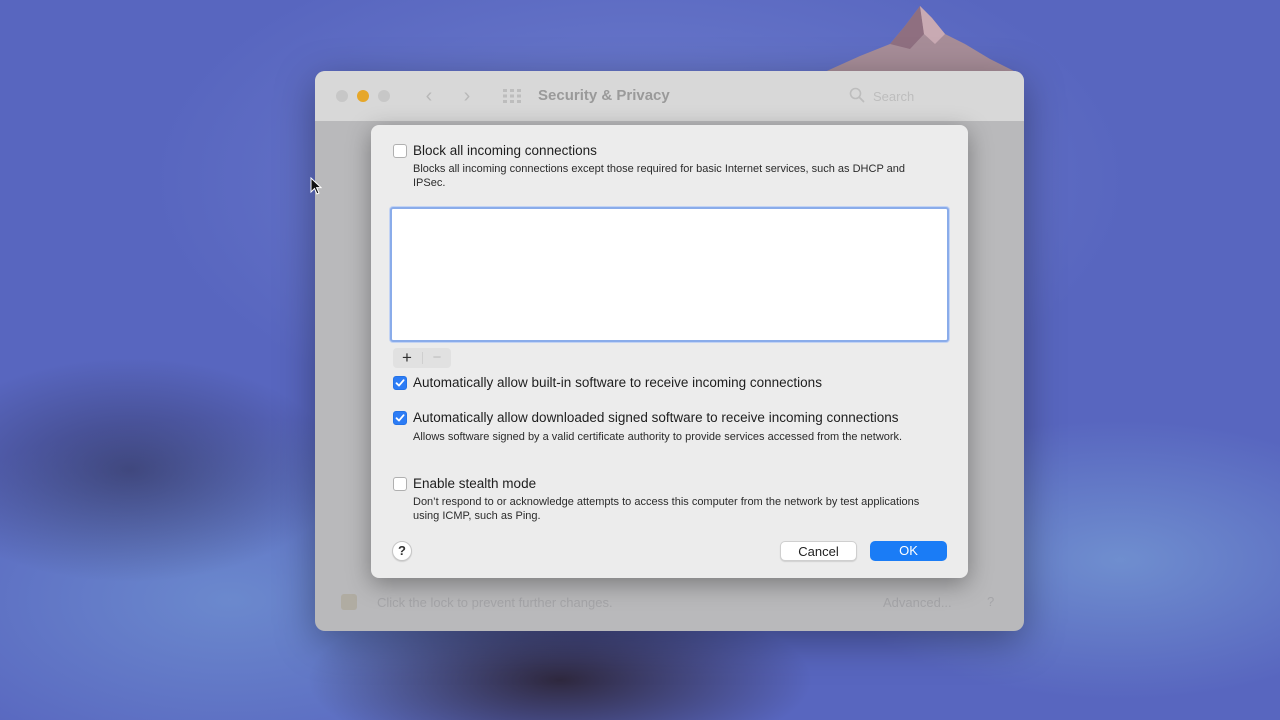 The width and height of the screenshot is (1280, 720). I want to click on window-help-button: ?, so click(990, 601).